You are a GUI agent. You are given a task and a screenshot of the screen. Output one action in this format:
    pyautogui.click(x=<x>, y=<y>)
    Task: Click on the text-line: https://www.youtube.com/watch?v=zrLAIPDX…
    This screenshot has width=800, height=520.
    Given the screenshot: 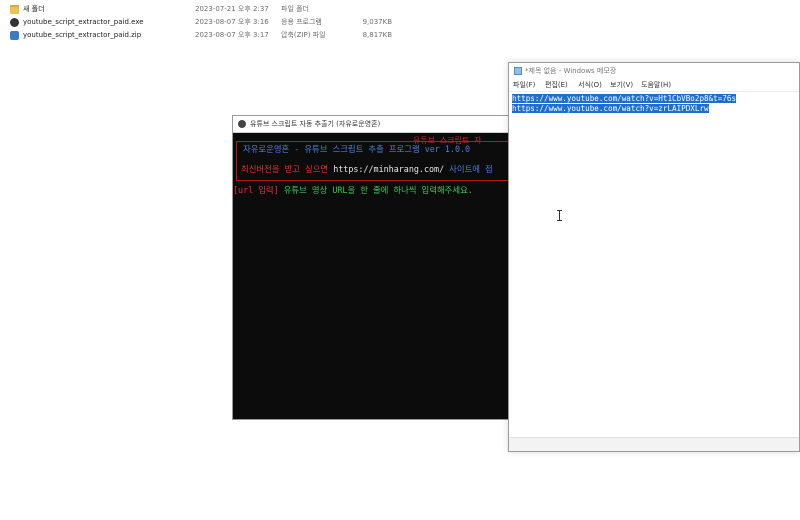 What is the action you would take?
    pyautogui.click(x=610, y=109)
    